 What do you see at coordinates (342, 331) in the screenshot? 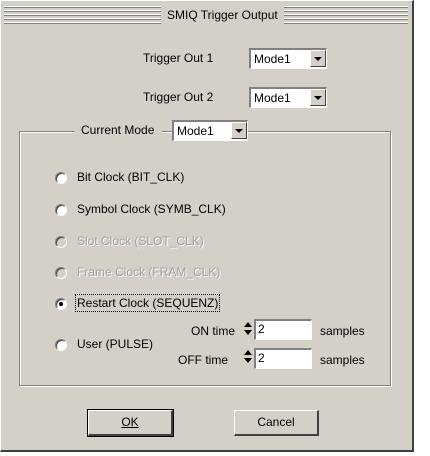
I see `on-time-unit: samples` at bounding box center [342, 331].